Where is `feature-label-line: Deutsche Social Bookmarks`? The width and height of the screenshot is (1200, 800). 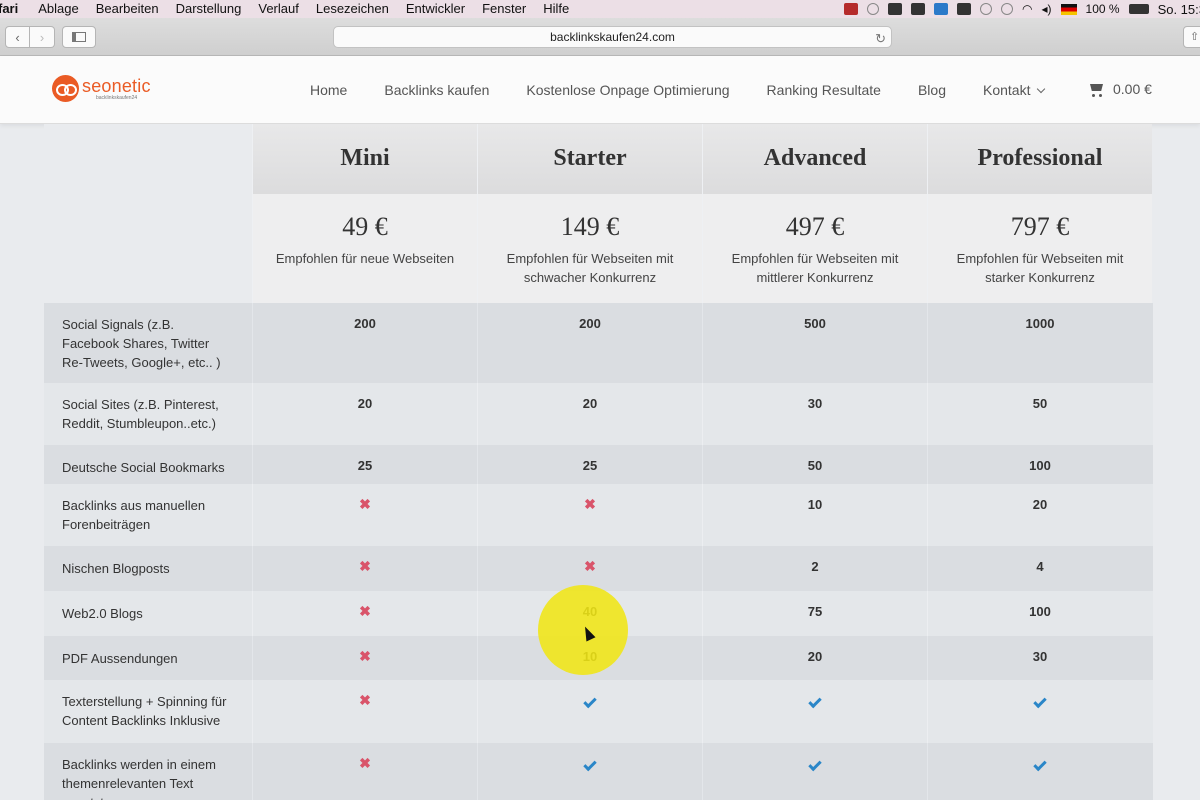 feature-label-line: Deutsche Social Bookmarks is located at coordinates (143, 467).